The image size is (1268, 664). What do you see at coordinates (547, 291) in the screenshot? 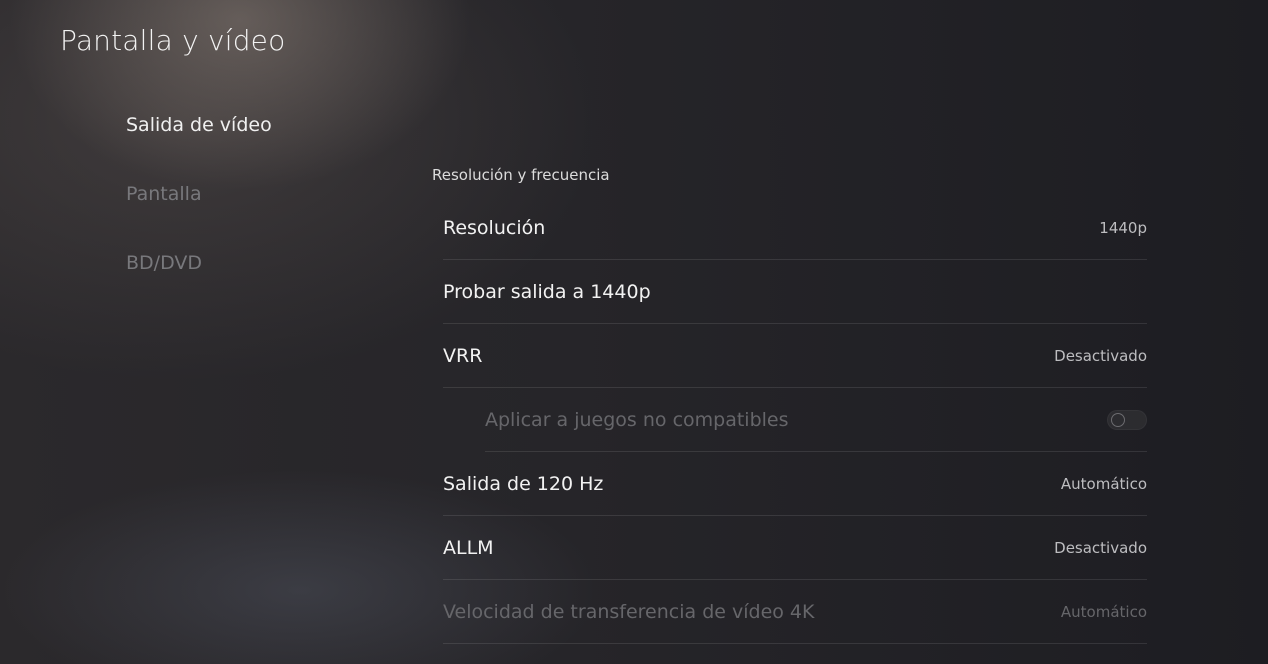
I see `setting-label: Probar salida a 1440p` at bounding box center [547, 291].